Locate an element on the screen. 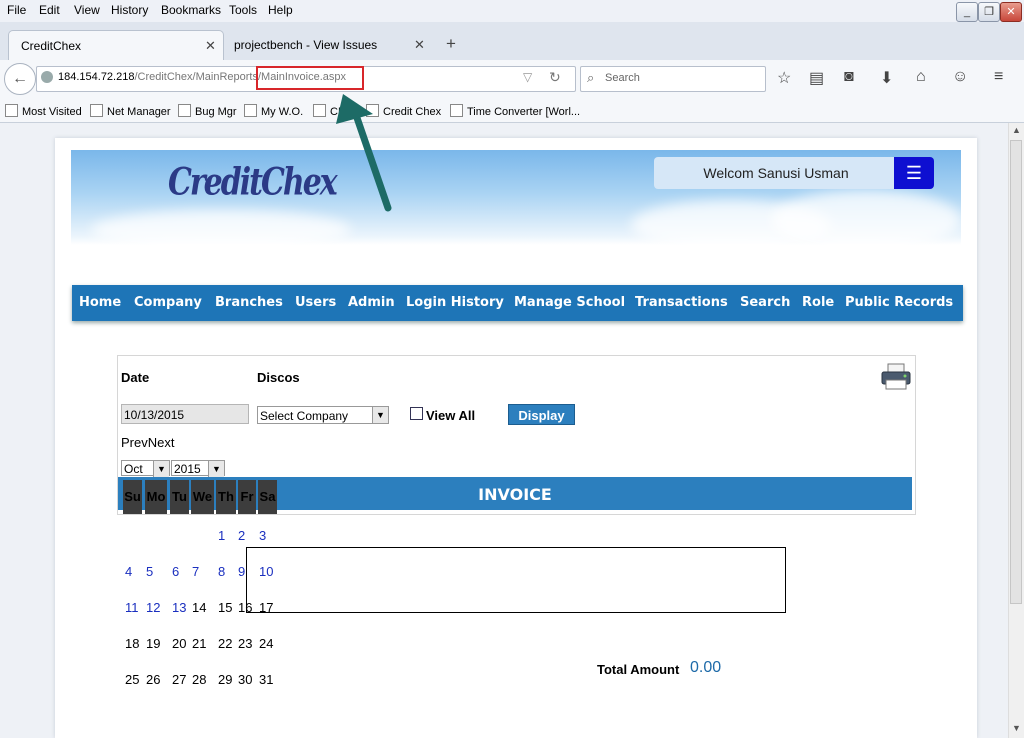 This screenshot has width=1024, height=738. menu-history: History is located at coordinates (129, 10).